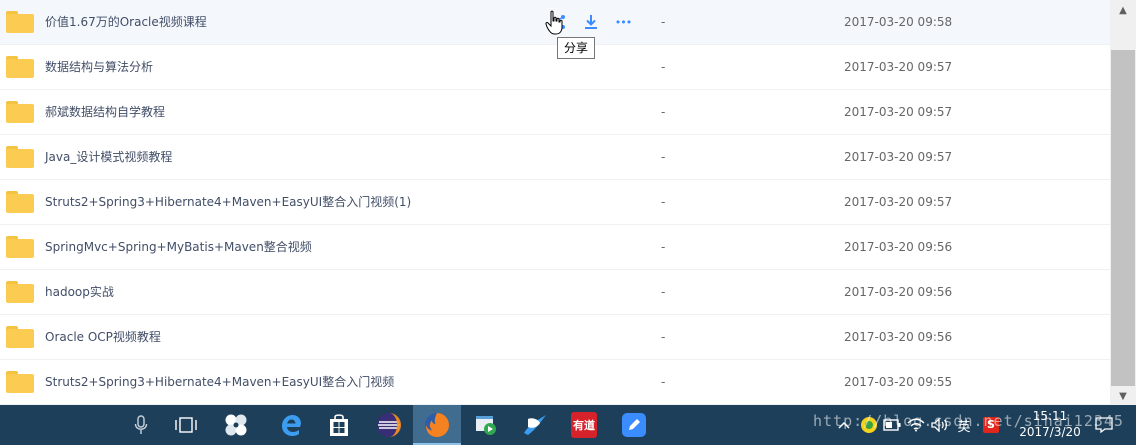 The width and height of the screenshot is (1136, 445). I want to click on vertical-scrollbar: ▲ ▼, so click(1123, 202).